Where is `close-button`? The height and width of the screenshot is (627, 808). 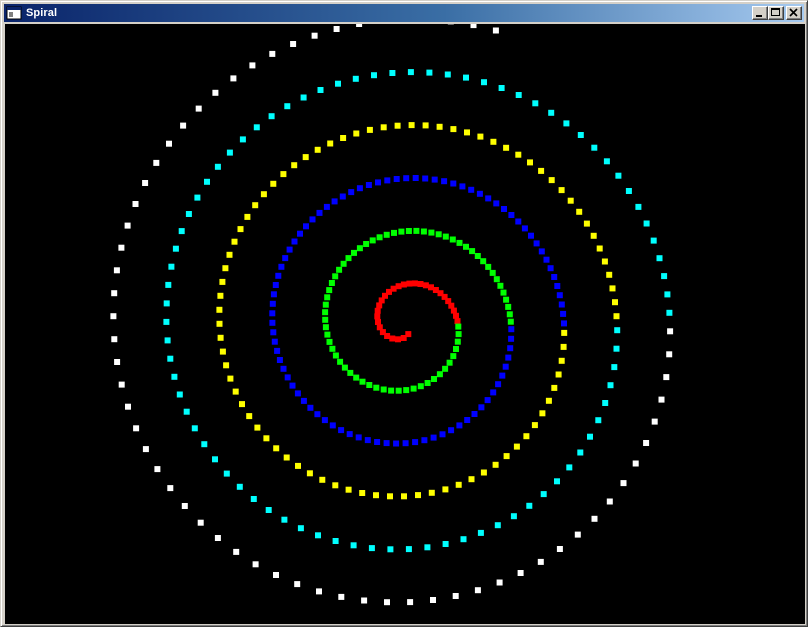
close-button is located at coordinates (794, 13).